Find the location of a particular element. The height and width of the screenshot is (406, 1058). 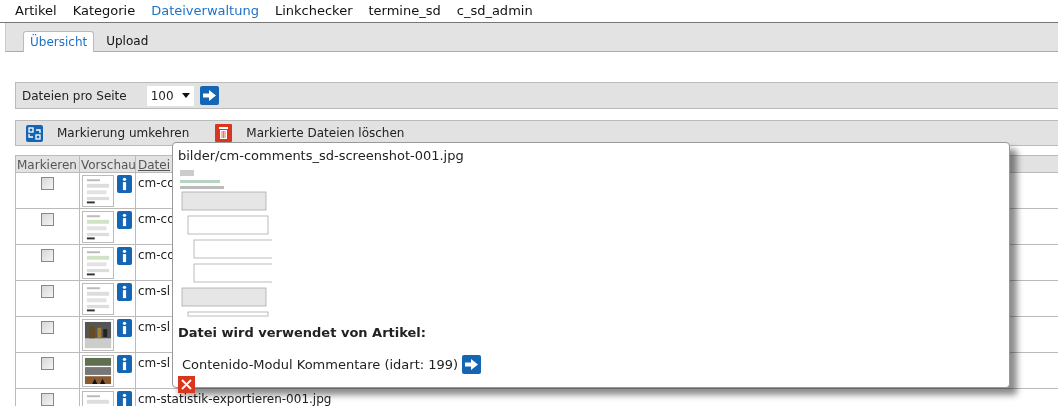

column-header: Markieren is located at coordinates (48, 164).